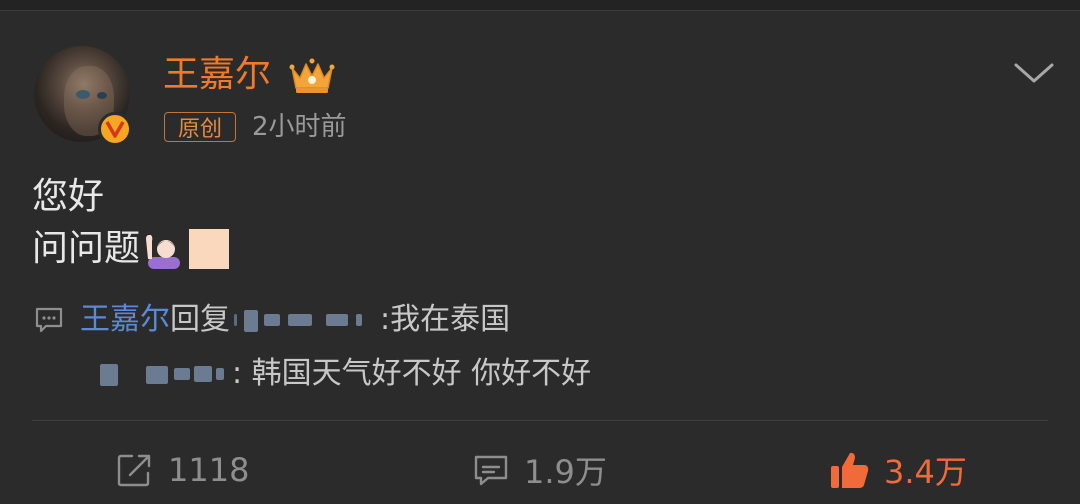 This screenshot has width=1080, height=504. I want to click on post-text-line2: 问问题, so click(131, 249).